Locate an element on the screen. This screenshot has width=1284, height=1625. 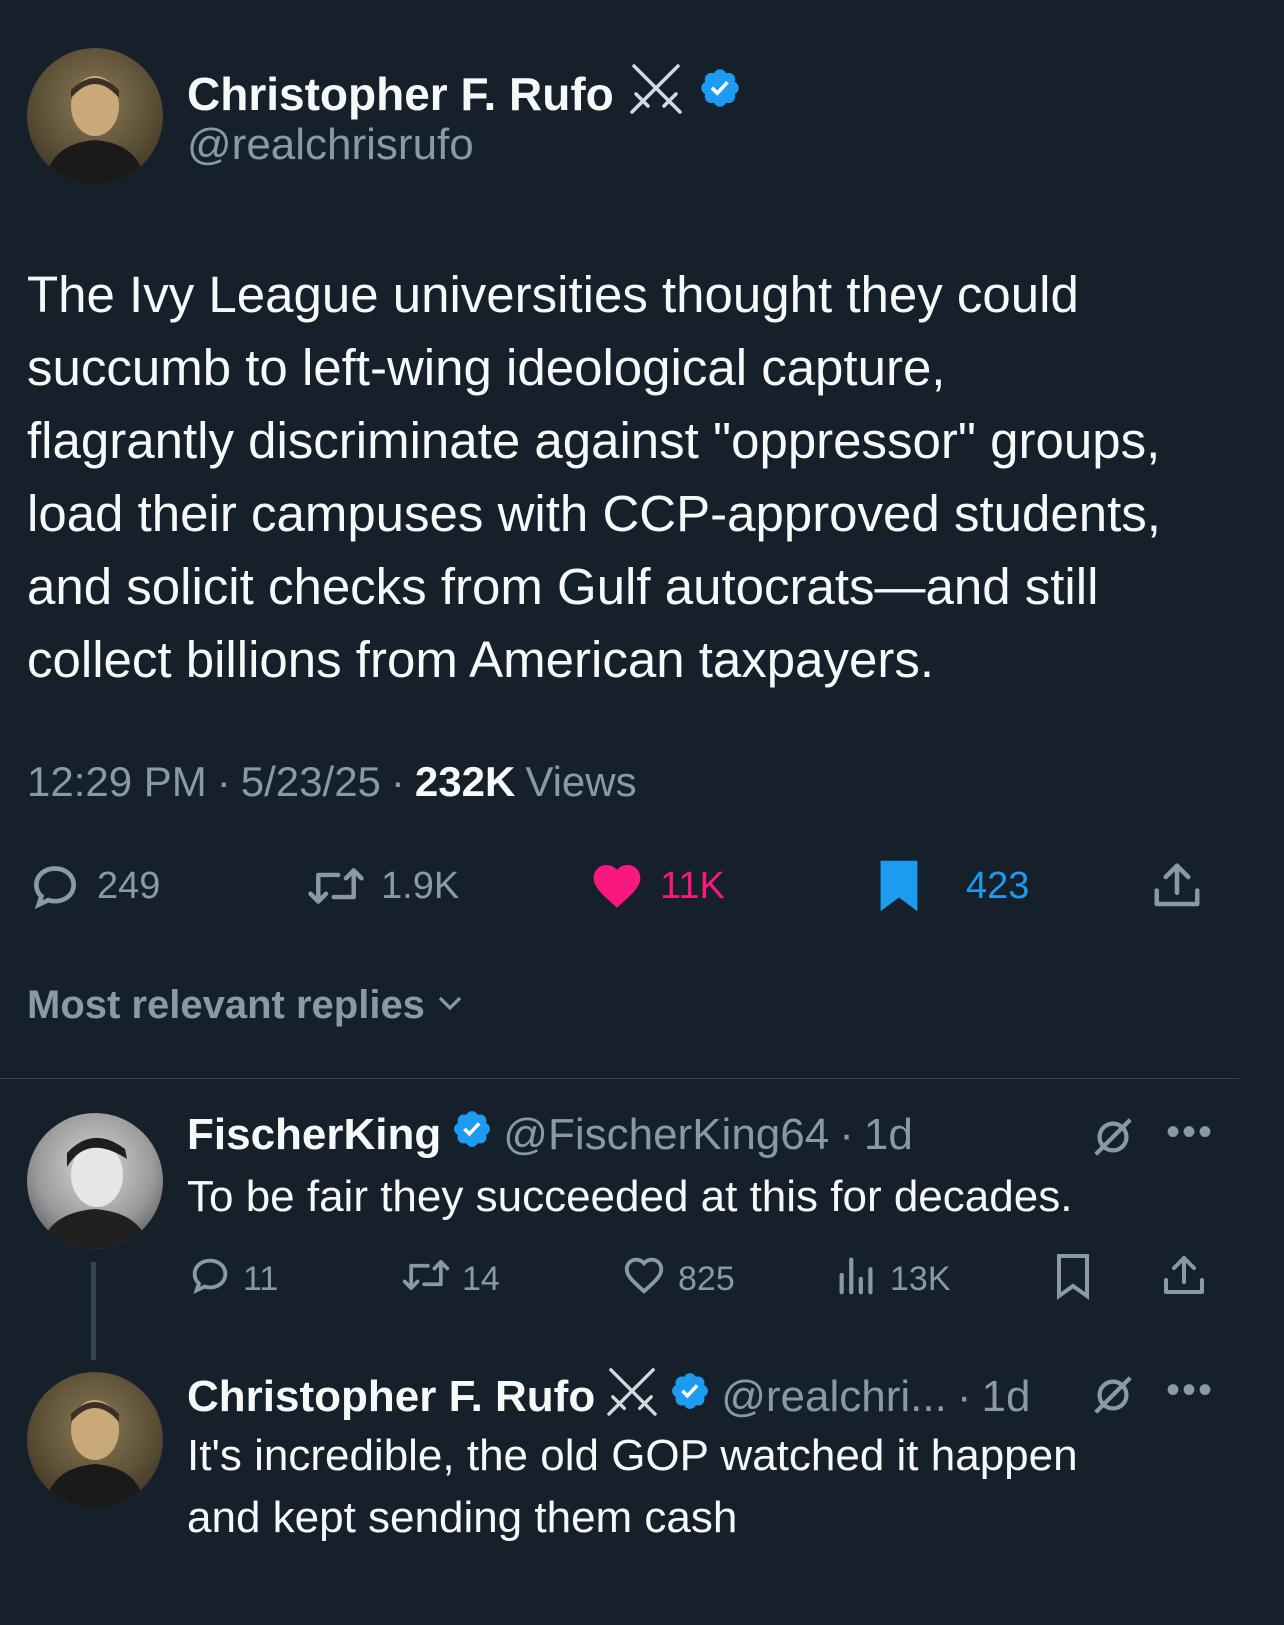
tweet-meta: 12:29 PM · 5/23/25 · 232K Views is located at coordinates (332, 782).